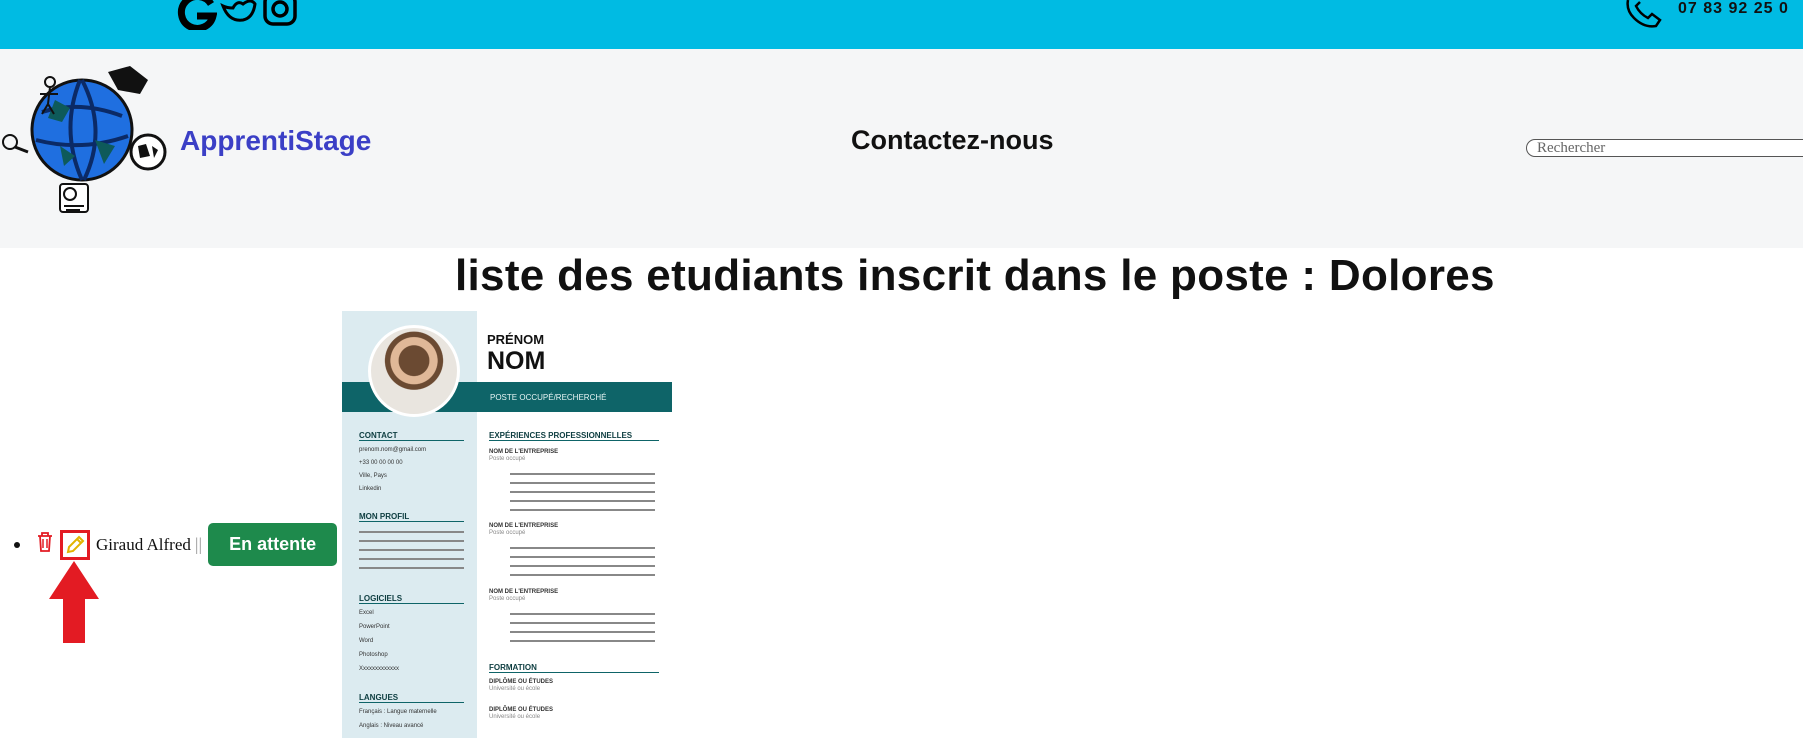 This screenshot has height=738, width=1803. I want to click on twitter-icon, so click(239, 15).